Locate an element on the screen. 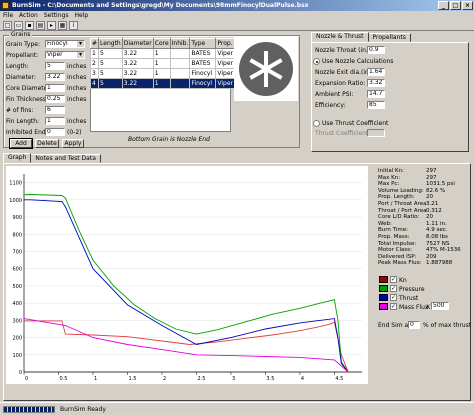 The height and width of the screenshot is (415, 474). delete-button: Delete is located at coordinates (47, 143).